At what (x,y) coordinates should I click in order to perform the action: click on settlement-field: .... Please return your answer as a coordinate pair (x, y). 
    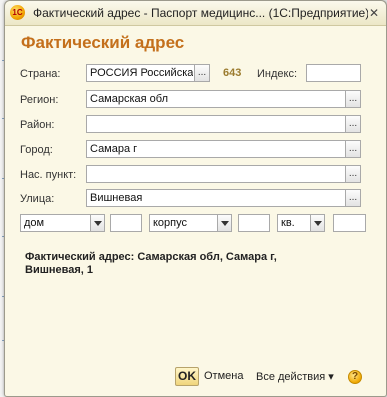
    Looking at the image, I should click on (223, 174).